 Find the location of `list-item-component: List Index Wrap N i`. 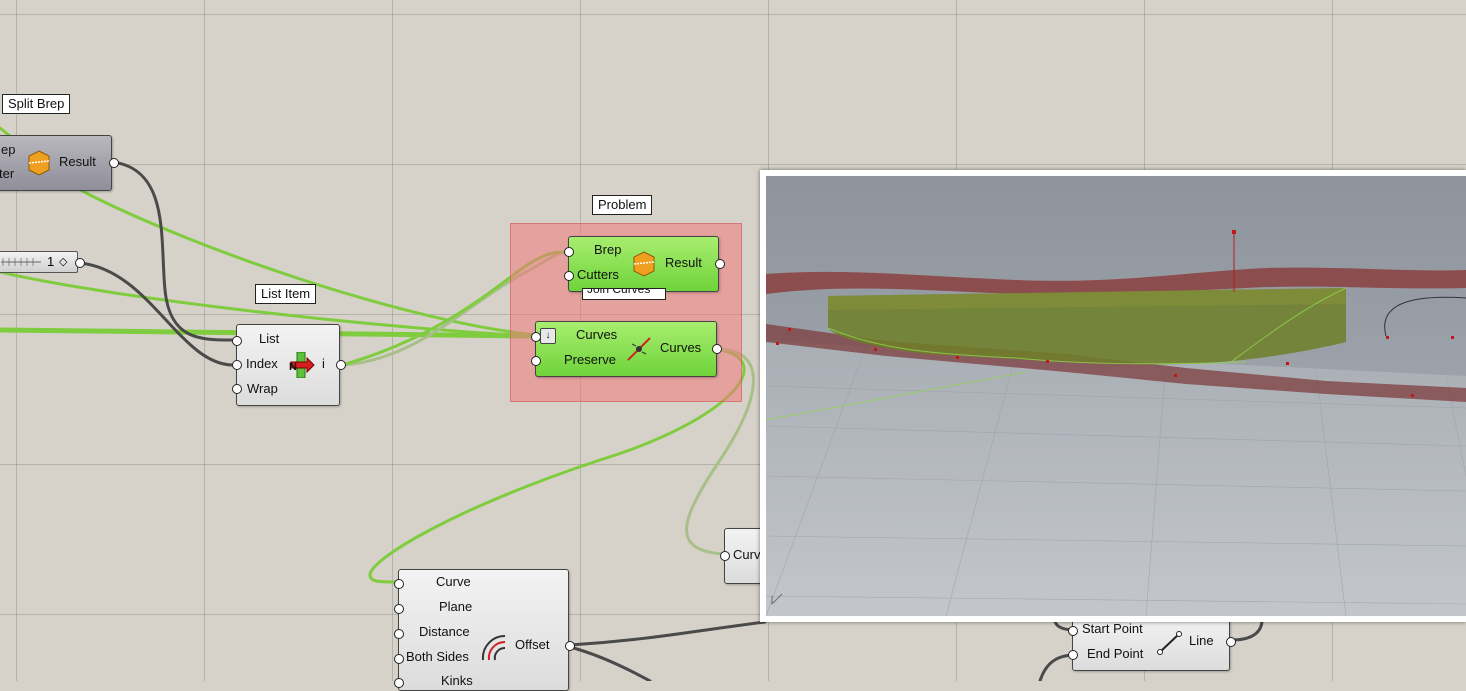

list-item-component: List Index Wrap N i is located at coordinates (289, 365).